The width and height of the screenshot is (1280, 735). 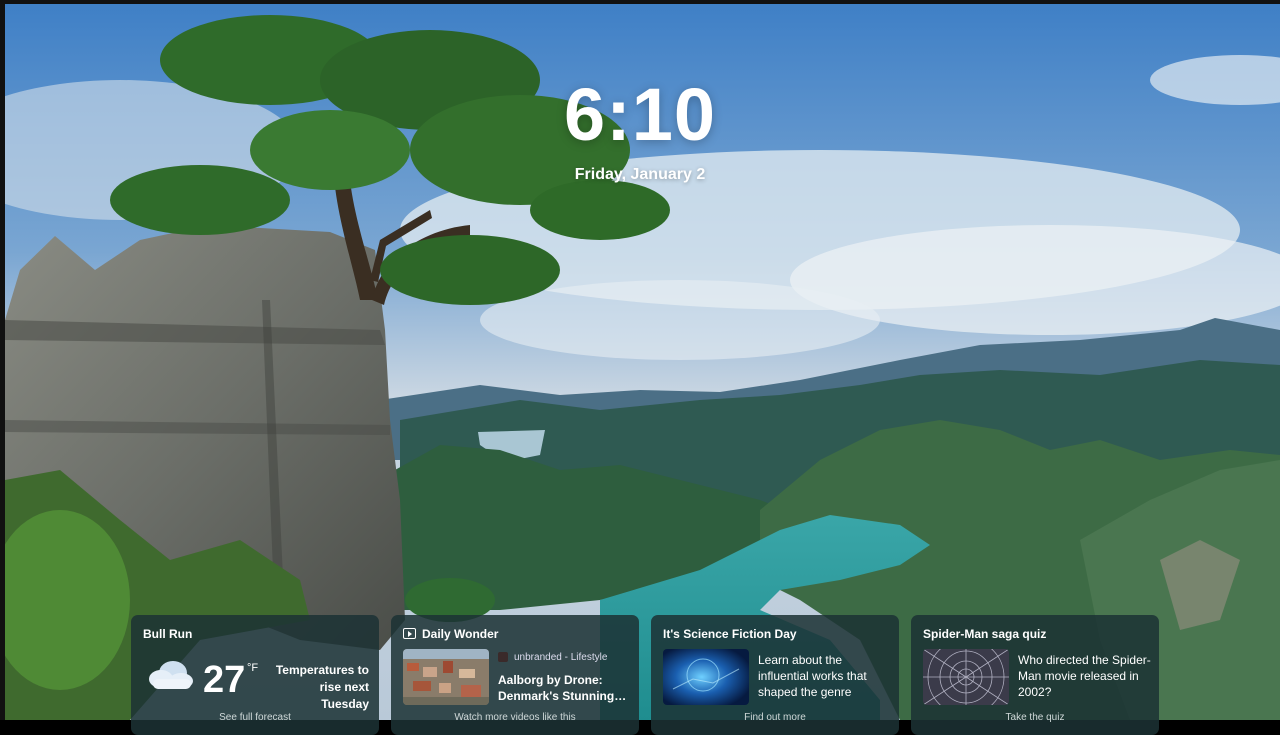 I want to click on daily-wonder-source-row: unbranded - Lifestyle, so click(x=552, y=657).